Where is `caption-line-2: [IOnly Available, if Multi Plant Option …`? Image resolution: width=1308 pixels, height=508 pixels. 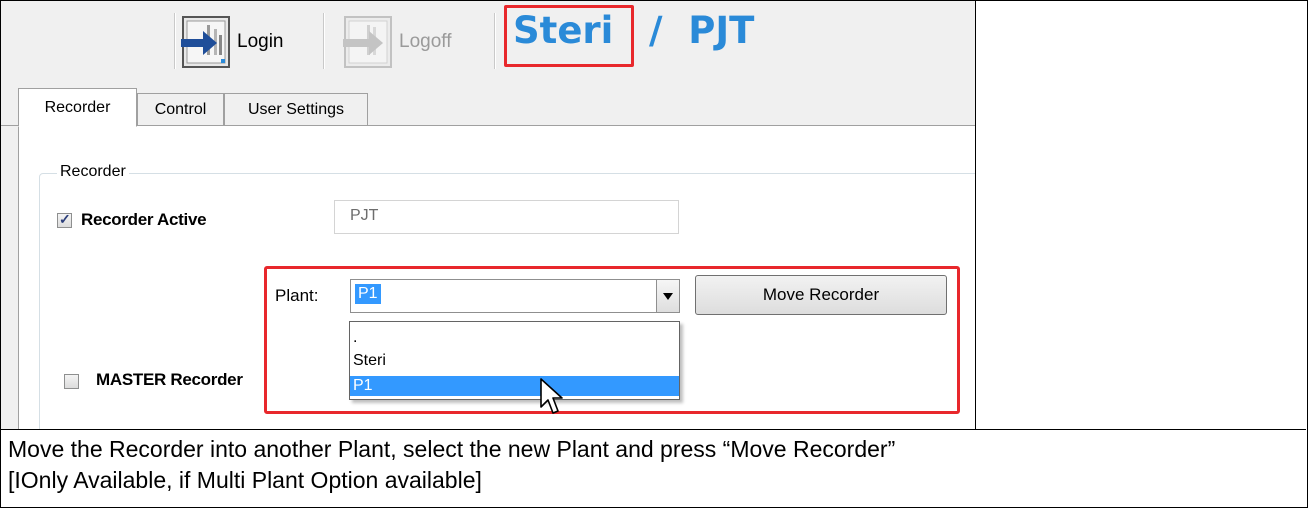
caption-line-2: [IOnly Available, if Multi Plant Option … is located at coordinates (245, 480).